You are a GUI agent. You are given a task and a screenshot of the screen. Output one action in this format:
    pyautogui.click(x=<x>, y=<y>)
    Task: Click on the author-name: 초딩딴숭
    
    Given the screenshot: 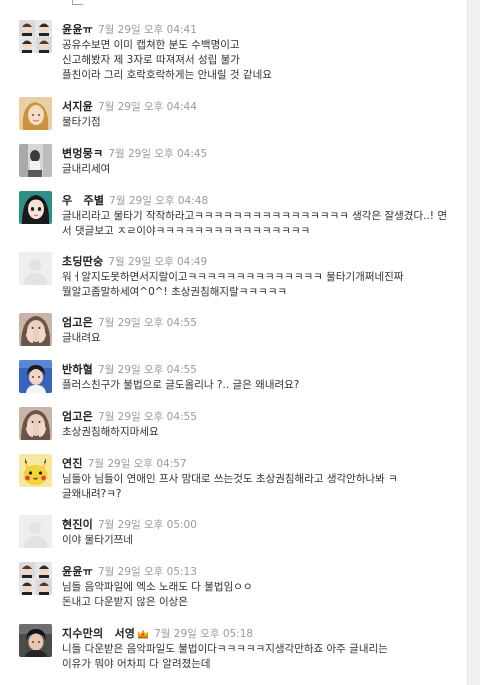 What is the action you would take?
    pyautogui.click(x=82, y=261)
    